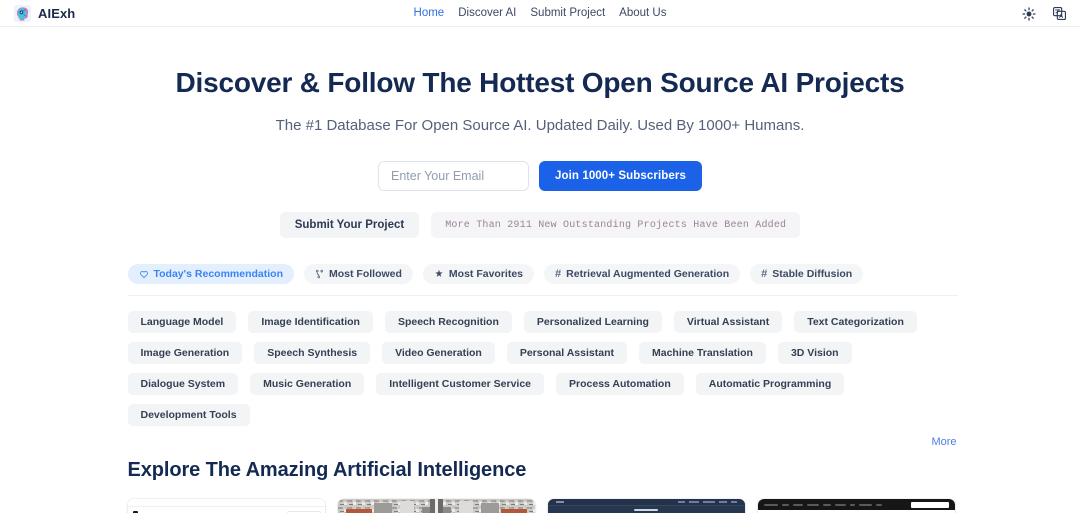  I want to click on main-nav: Home Discover AI Submit Project About Us, so click(540, 13).